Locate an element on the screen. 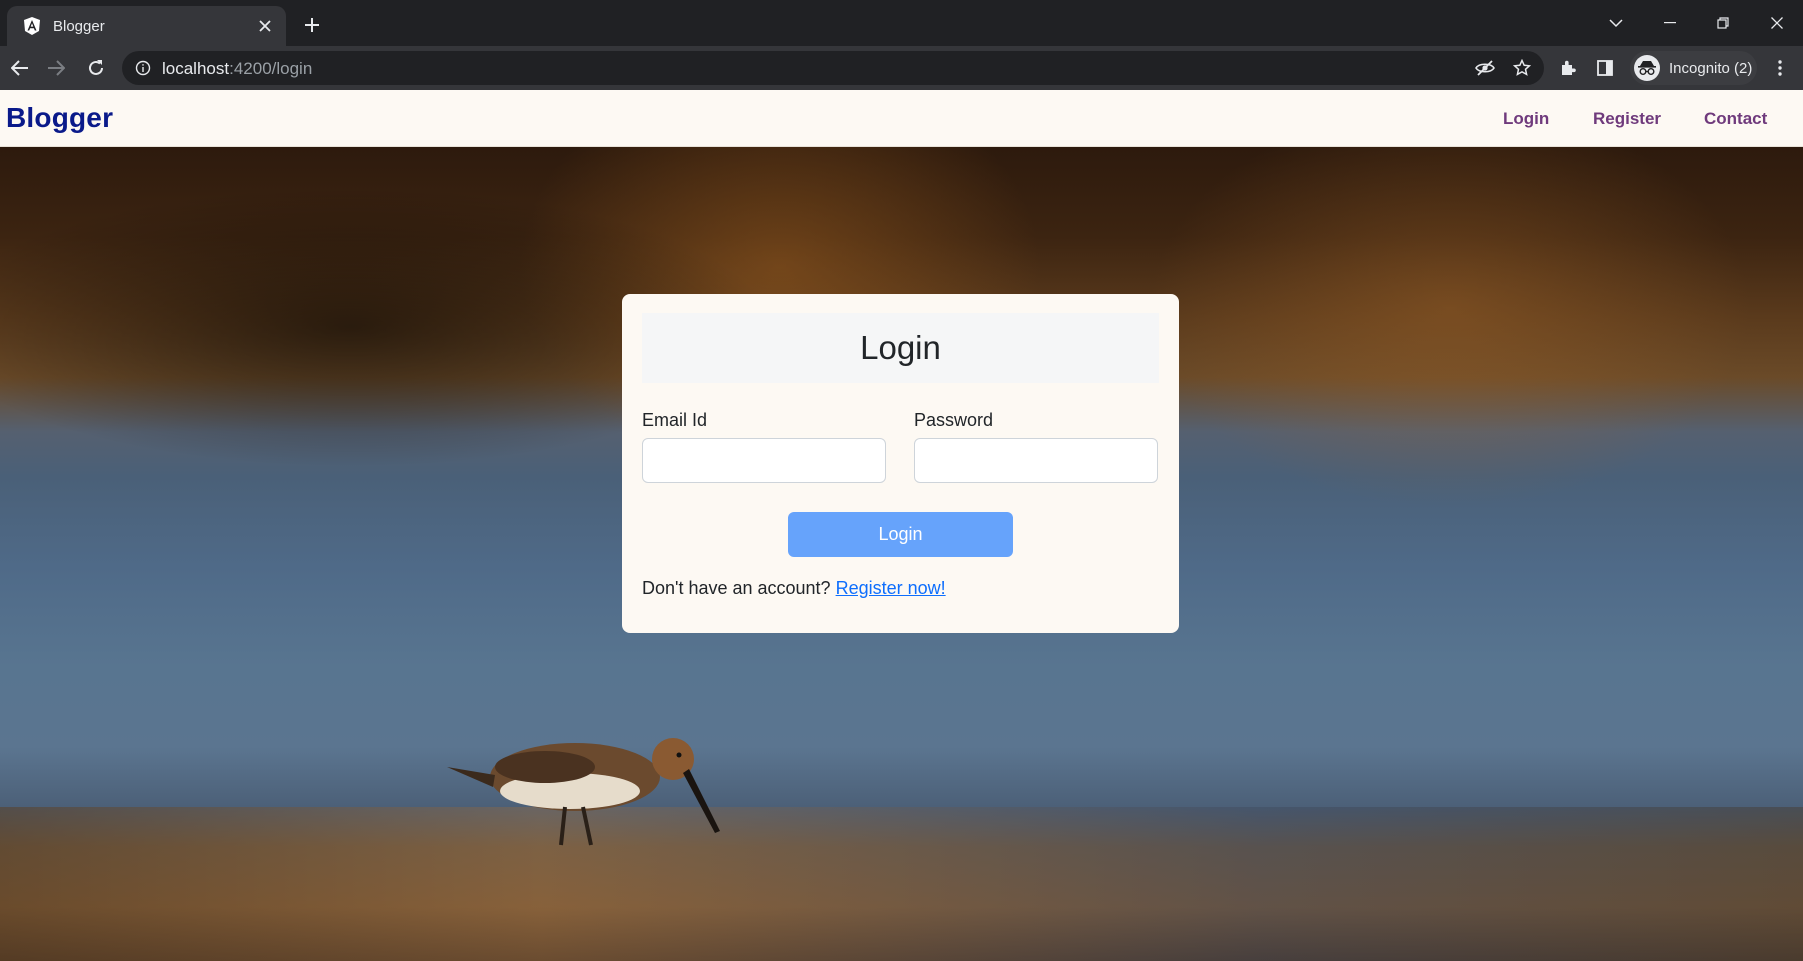 The image size is (1803, 961). minimize-icon is located at coordinates (1670, 23).